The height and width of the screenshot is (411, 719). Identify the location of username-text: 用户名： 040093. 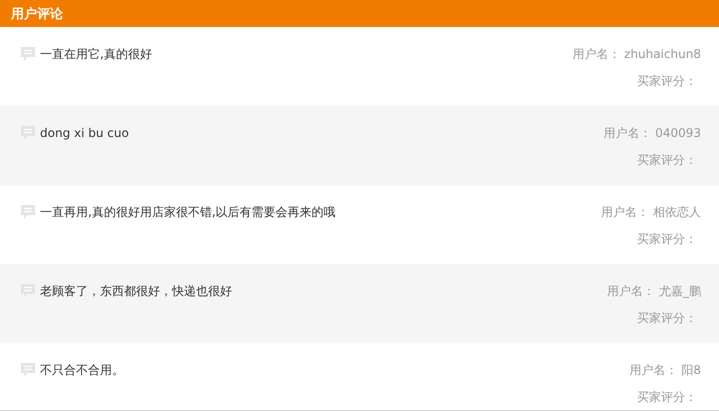
(652, 133).